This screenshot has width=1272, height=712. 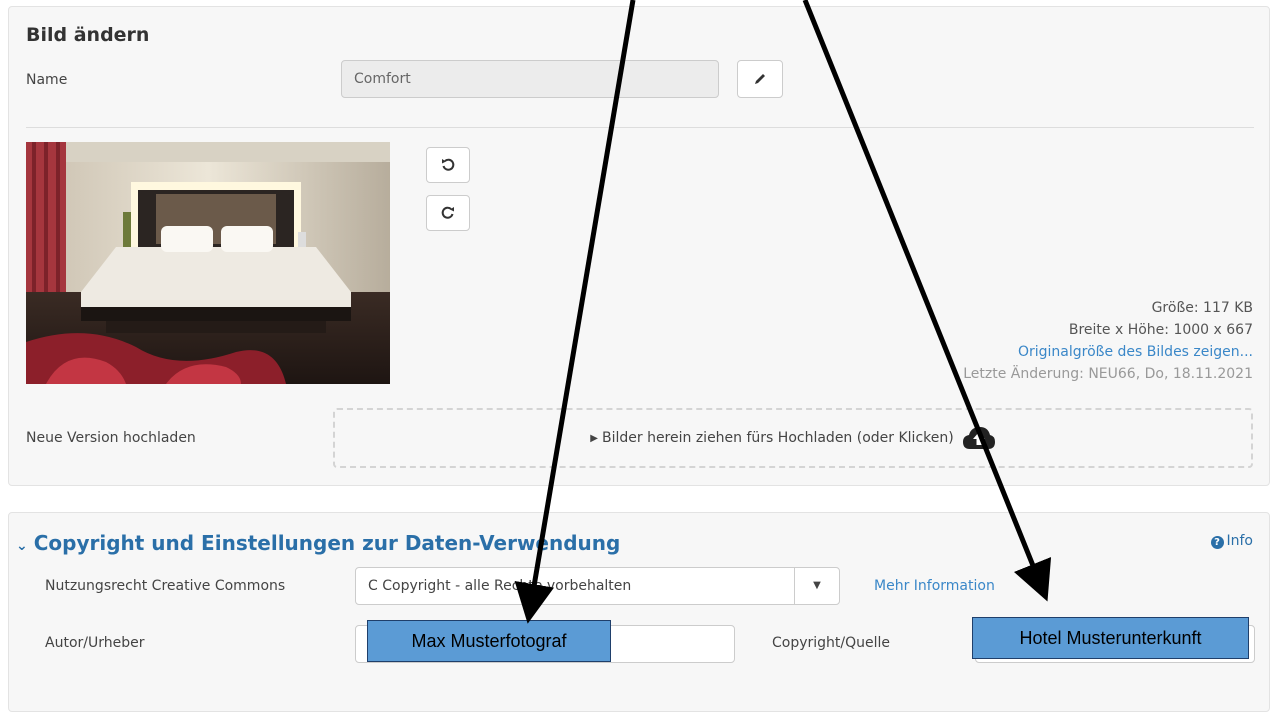 What do you see at coordinates (165, 586) in the screenshot?
I see `license-label: Nutzungsrecht Creative Commons` at bounding box center [165, 586].